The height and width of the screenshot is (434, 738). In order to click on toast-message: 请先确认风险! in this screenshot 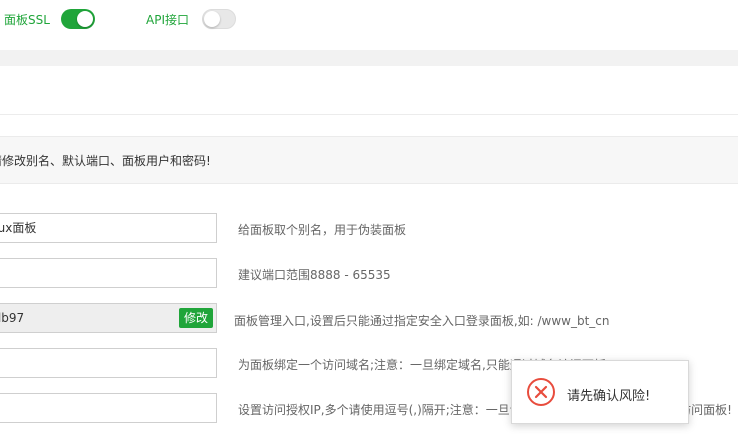, I will do `click(609, 396)`.